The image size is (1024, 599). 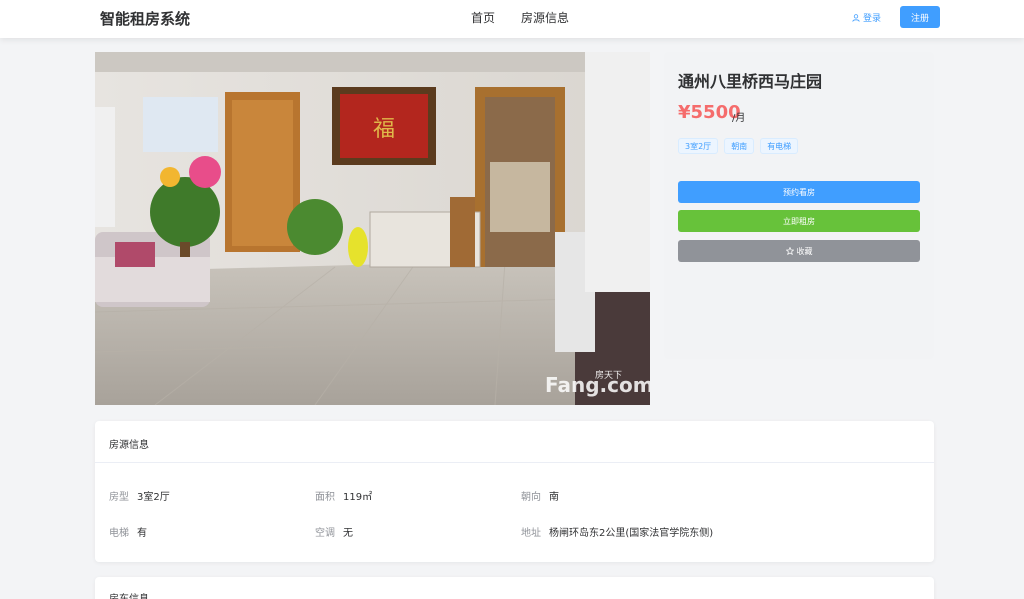 I want to click on field-address-key: 地址, so click(x=531, y=533).